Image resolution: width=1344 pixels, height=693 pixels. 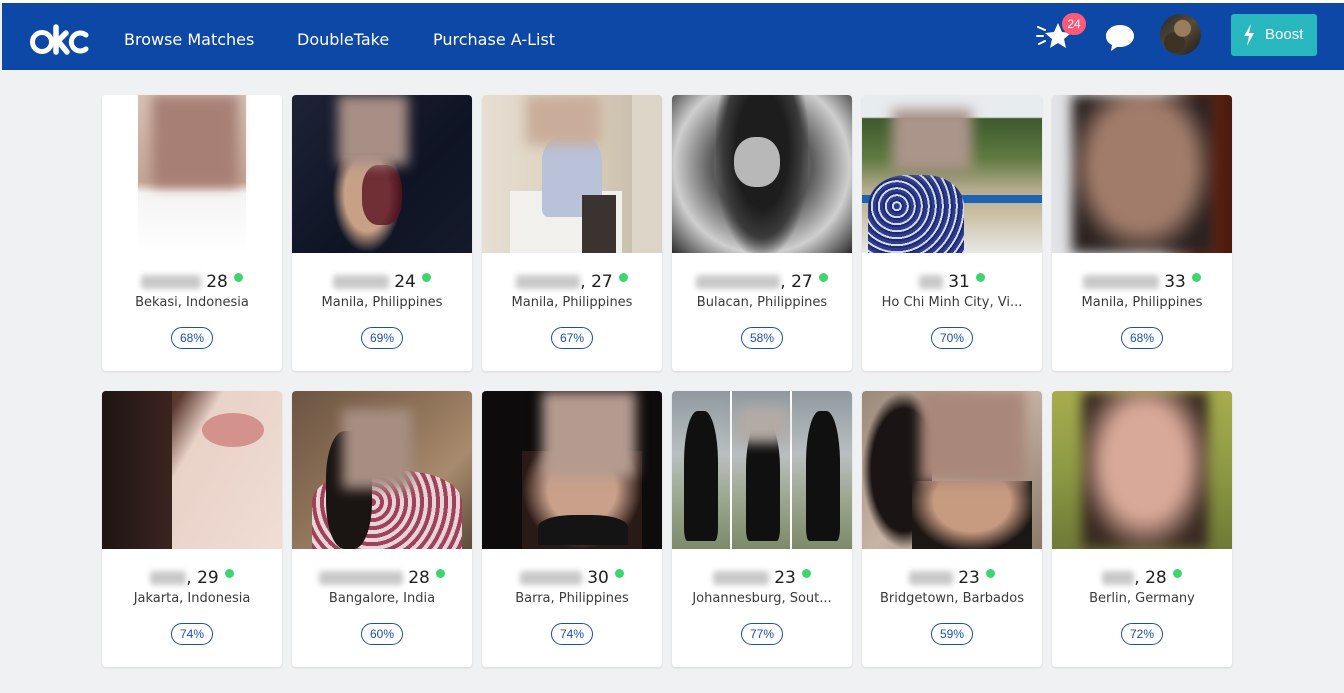 What do you see at coordinates (762, 302) in the screenshot?
I see `profile-location: Bulacan, Philippines` at bounding box center [762, 302].